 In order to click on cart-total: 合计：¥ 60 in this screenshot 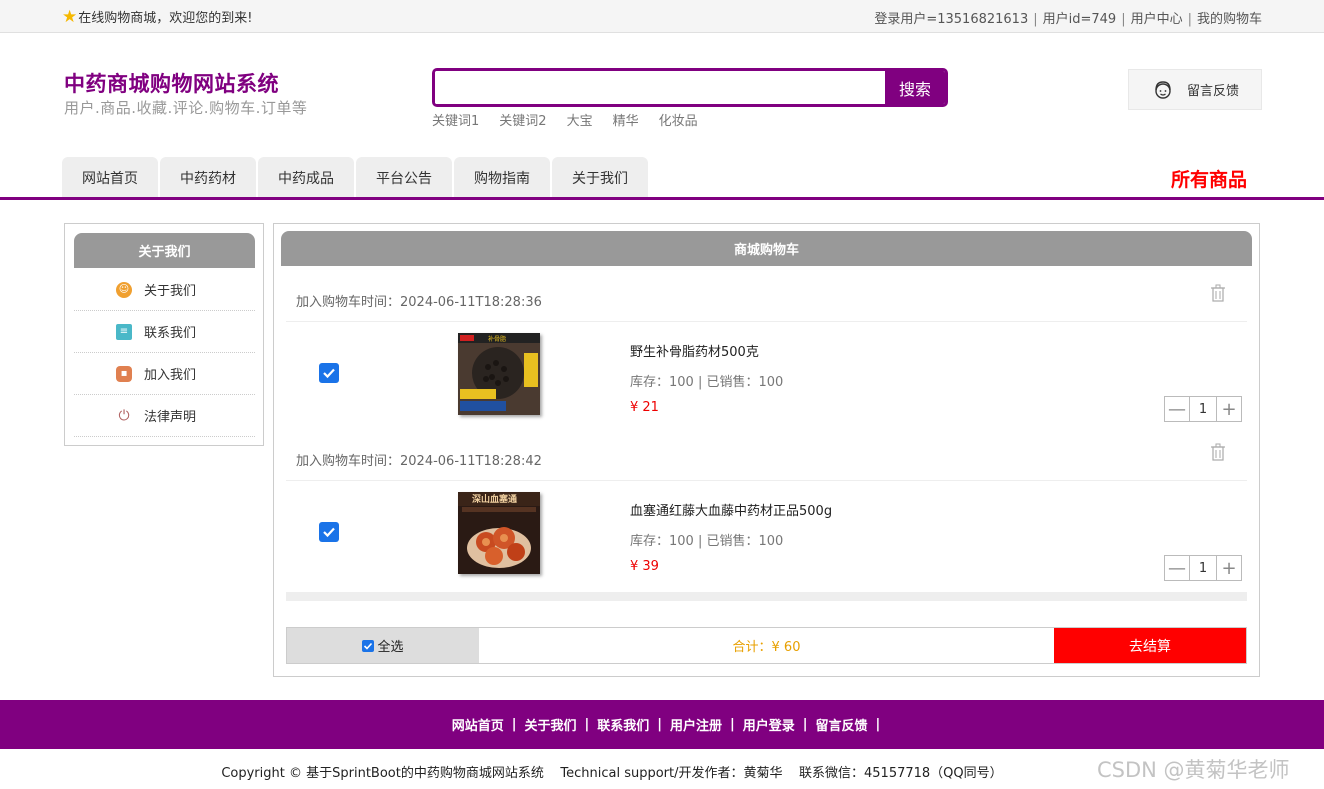, I will do `click(766, 647)`.